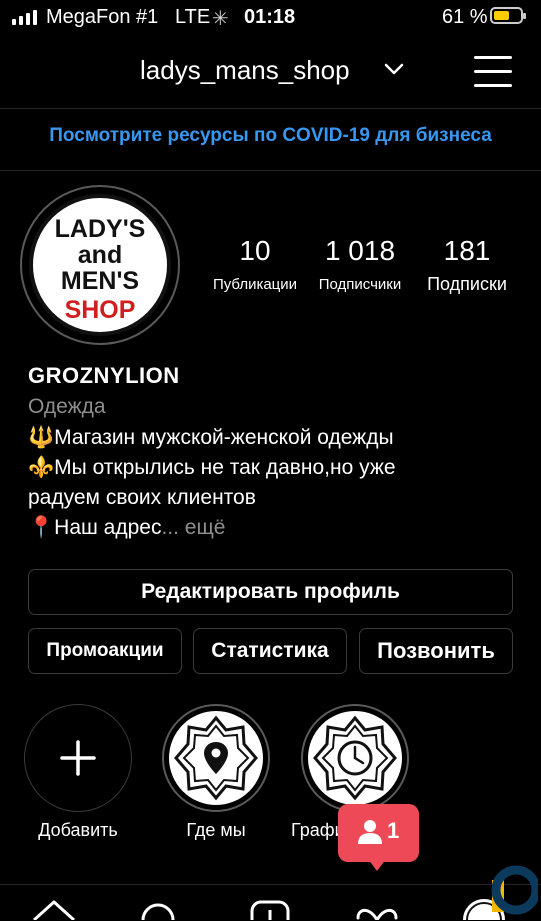 The height and width of the screenshot is (921, 541). I want to click on hamburger-menu-icon, so click(493, 71).